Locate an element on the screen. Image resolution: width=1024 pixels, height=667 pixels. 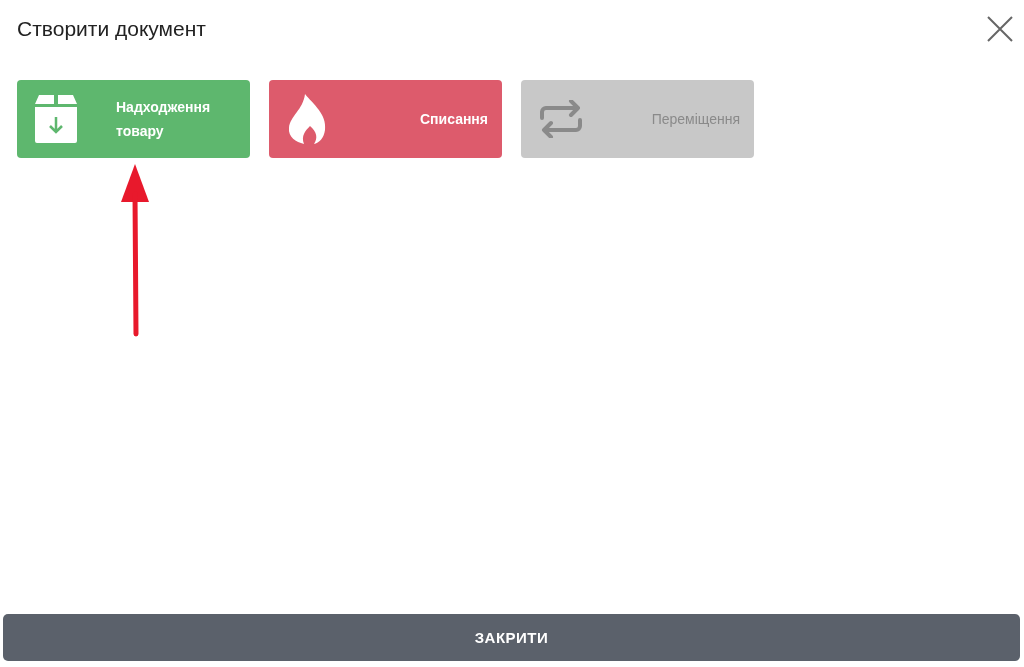
document-type-button: Надходження товару is located at coordinates (133, 119).